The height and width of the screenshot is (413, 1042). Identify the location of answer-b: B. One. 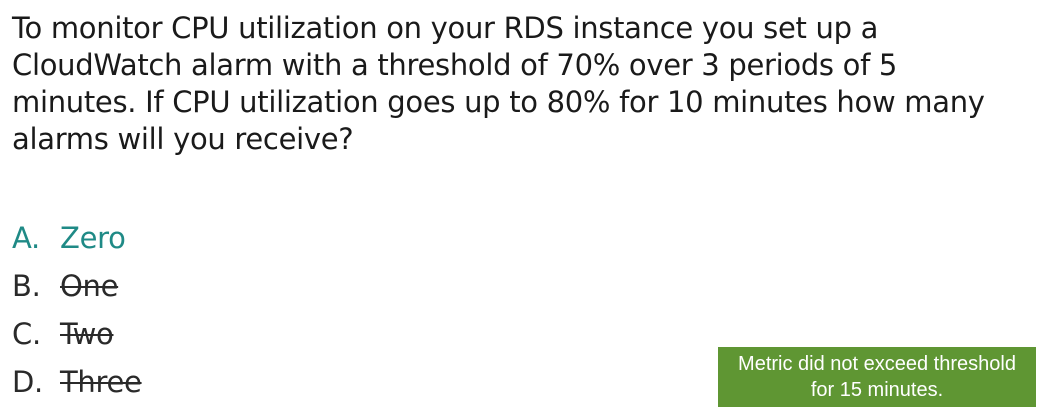
(77, 286).